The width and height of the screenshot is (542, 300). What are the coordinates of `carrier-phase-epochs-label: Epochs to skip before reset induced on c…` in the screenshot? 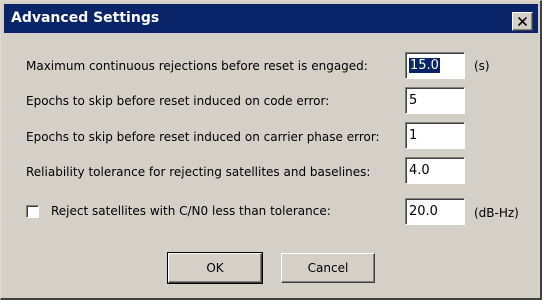 It's located at (203, 137).